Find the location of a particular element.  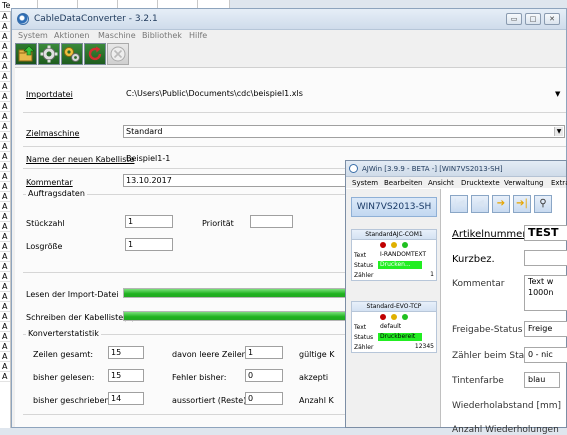

tintenfarbe-select: blau is located at coordinates (542, 380).